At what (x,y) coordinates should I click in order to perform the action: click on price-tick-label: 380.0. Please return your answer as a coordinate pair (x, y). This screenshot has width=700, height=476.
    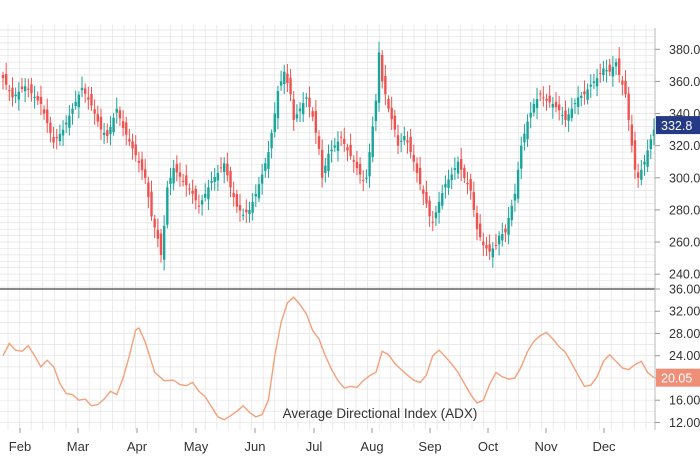
    Looking at the image, I should click on (684, 50).